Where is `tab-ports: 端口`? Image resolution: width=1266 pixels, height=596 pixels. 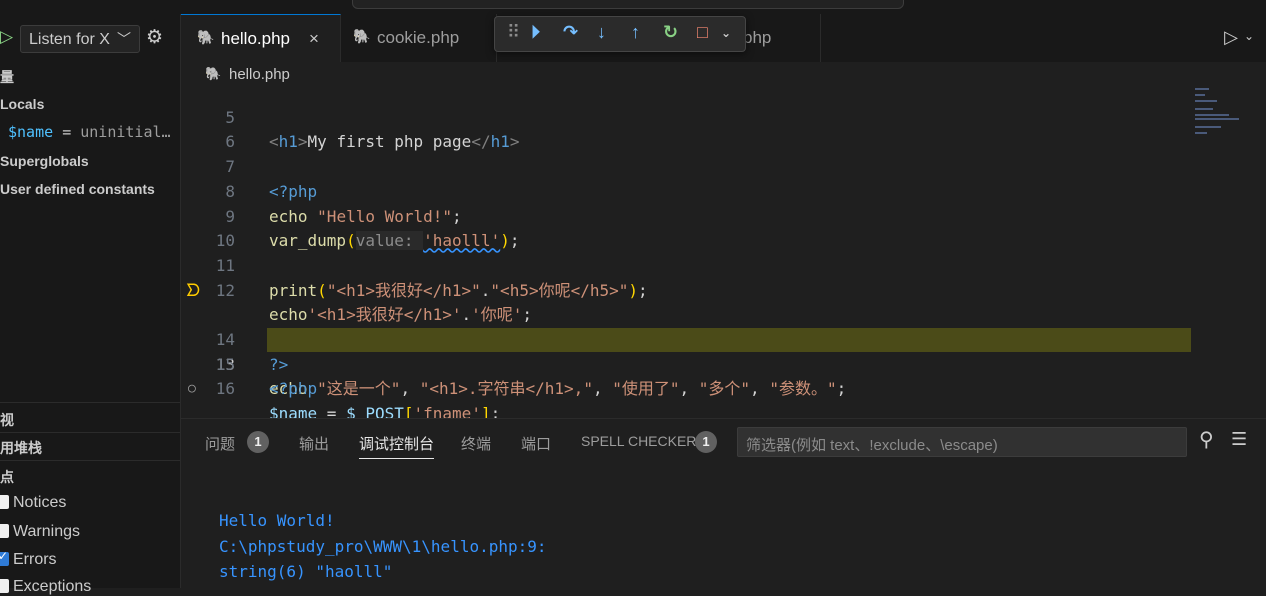 tab-ports: 端口 is located at coordinates (536, 443).